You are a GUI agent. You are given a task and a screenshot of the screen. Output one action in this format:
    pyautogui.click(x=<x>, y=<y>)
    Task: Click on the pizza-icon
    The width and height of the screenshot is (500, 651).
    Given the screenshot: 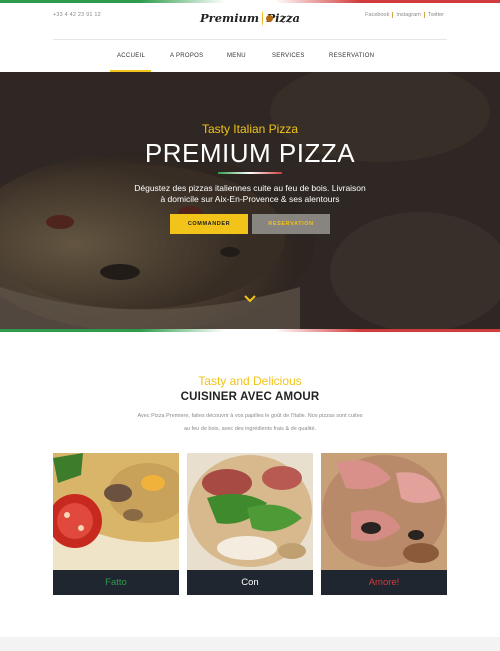 What is the action you would take?
    pyautogui.click(x=270, y=18)
    